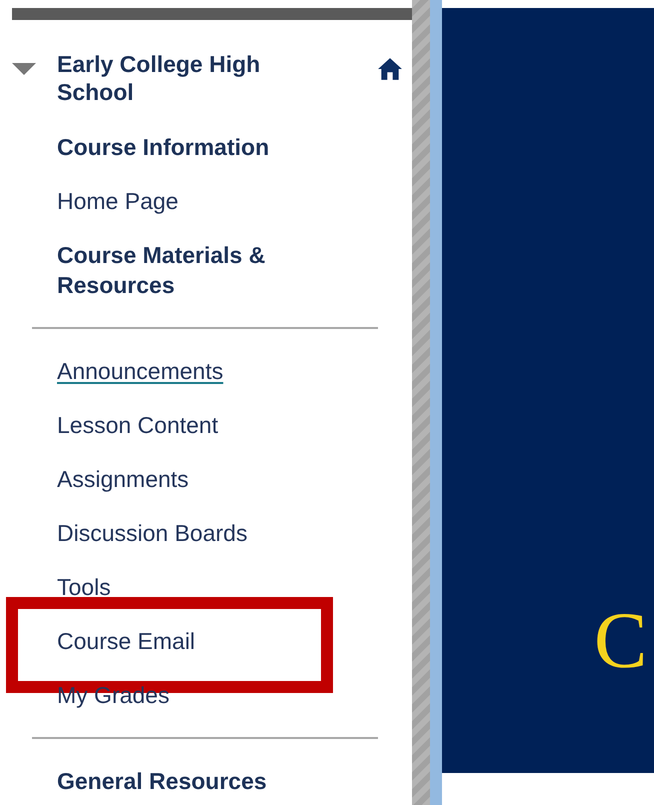 The image size is (654, 805). What do you see at coordinates (207, 270) in the screenshot?
I see `nav-link: Course Materials & Resources` at bounding box center [207, 270].